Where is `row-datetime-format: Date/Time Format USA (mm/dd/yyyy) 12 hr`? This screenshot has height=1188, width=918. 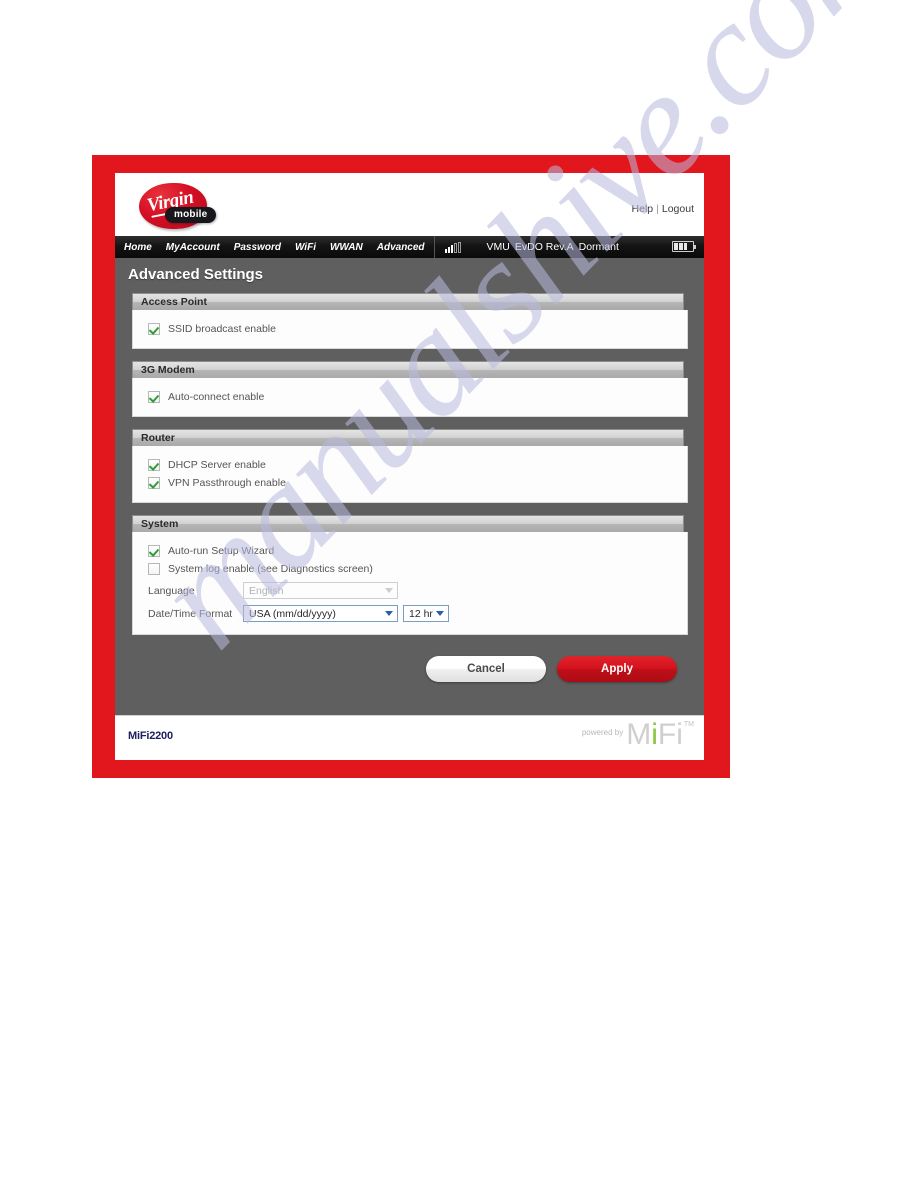 row-datetime-format: Date/Time Format USA (mm/dd/yyyy) 12 hr is located at coordinates (410, 613).